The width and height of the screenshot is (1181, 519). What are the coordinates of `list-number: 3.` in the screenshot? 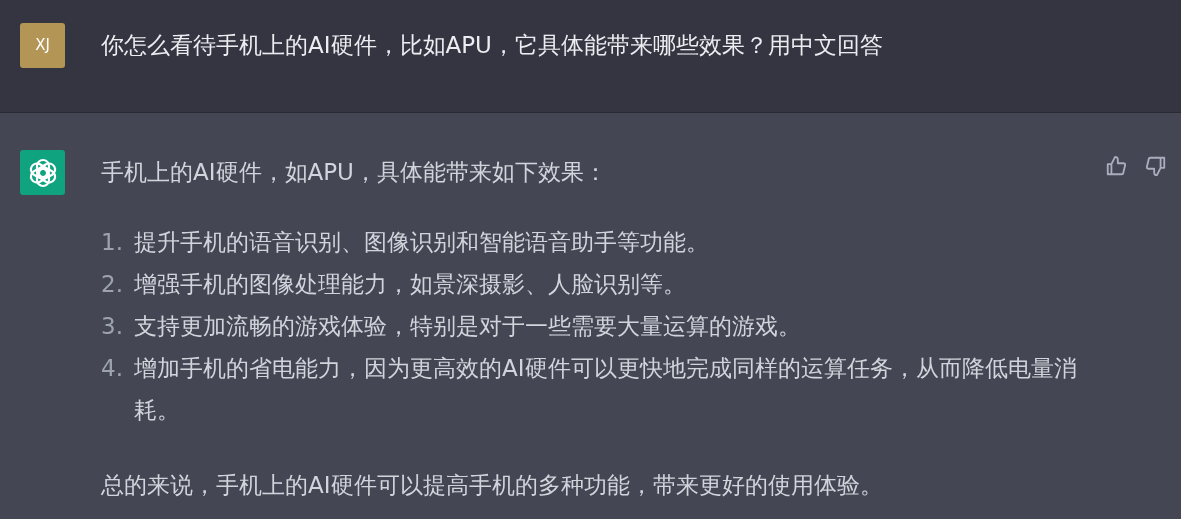 It's located at (112, 326).